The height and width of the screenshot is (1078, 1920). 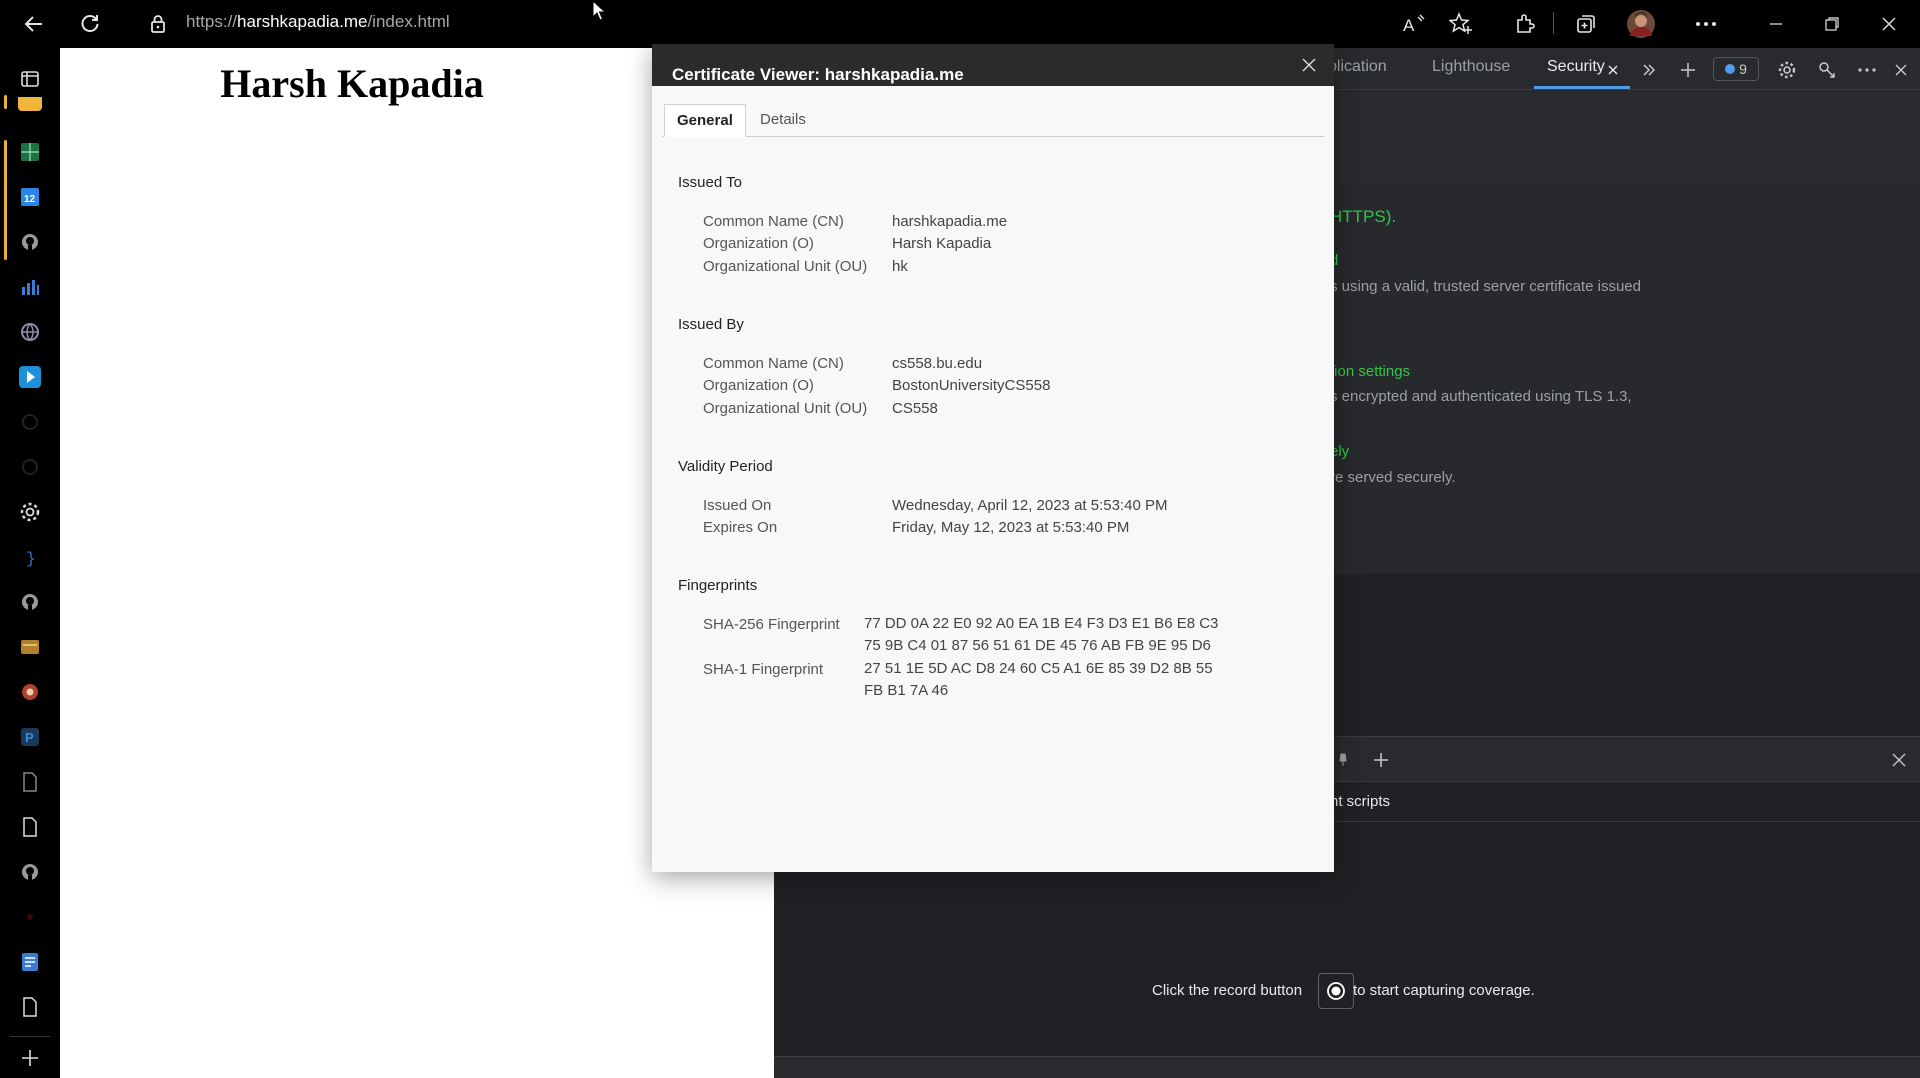 What do you see at coordinates (1393, 477) in the screenshot?
I see `resources-description: re served securely.` at bounding box center [1393, 477].